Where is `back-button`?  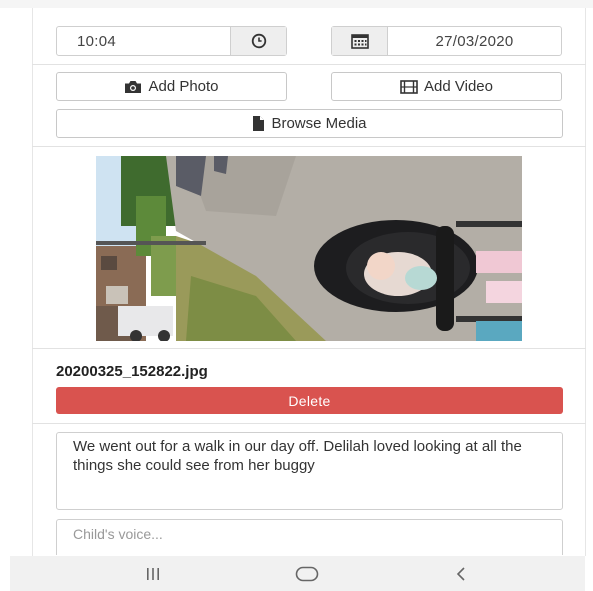
back-button is located at coordinates (461, 573).